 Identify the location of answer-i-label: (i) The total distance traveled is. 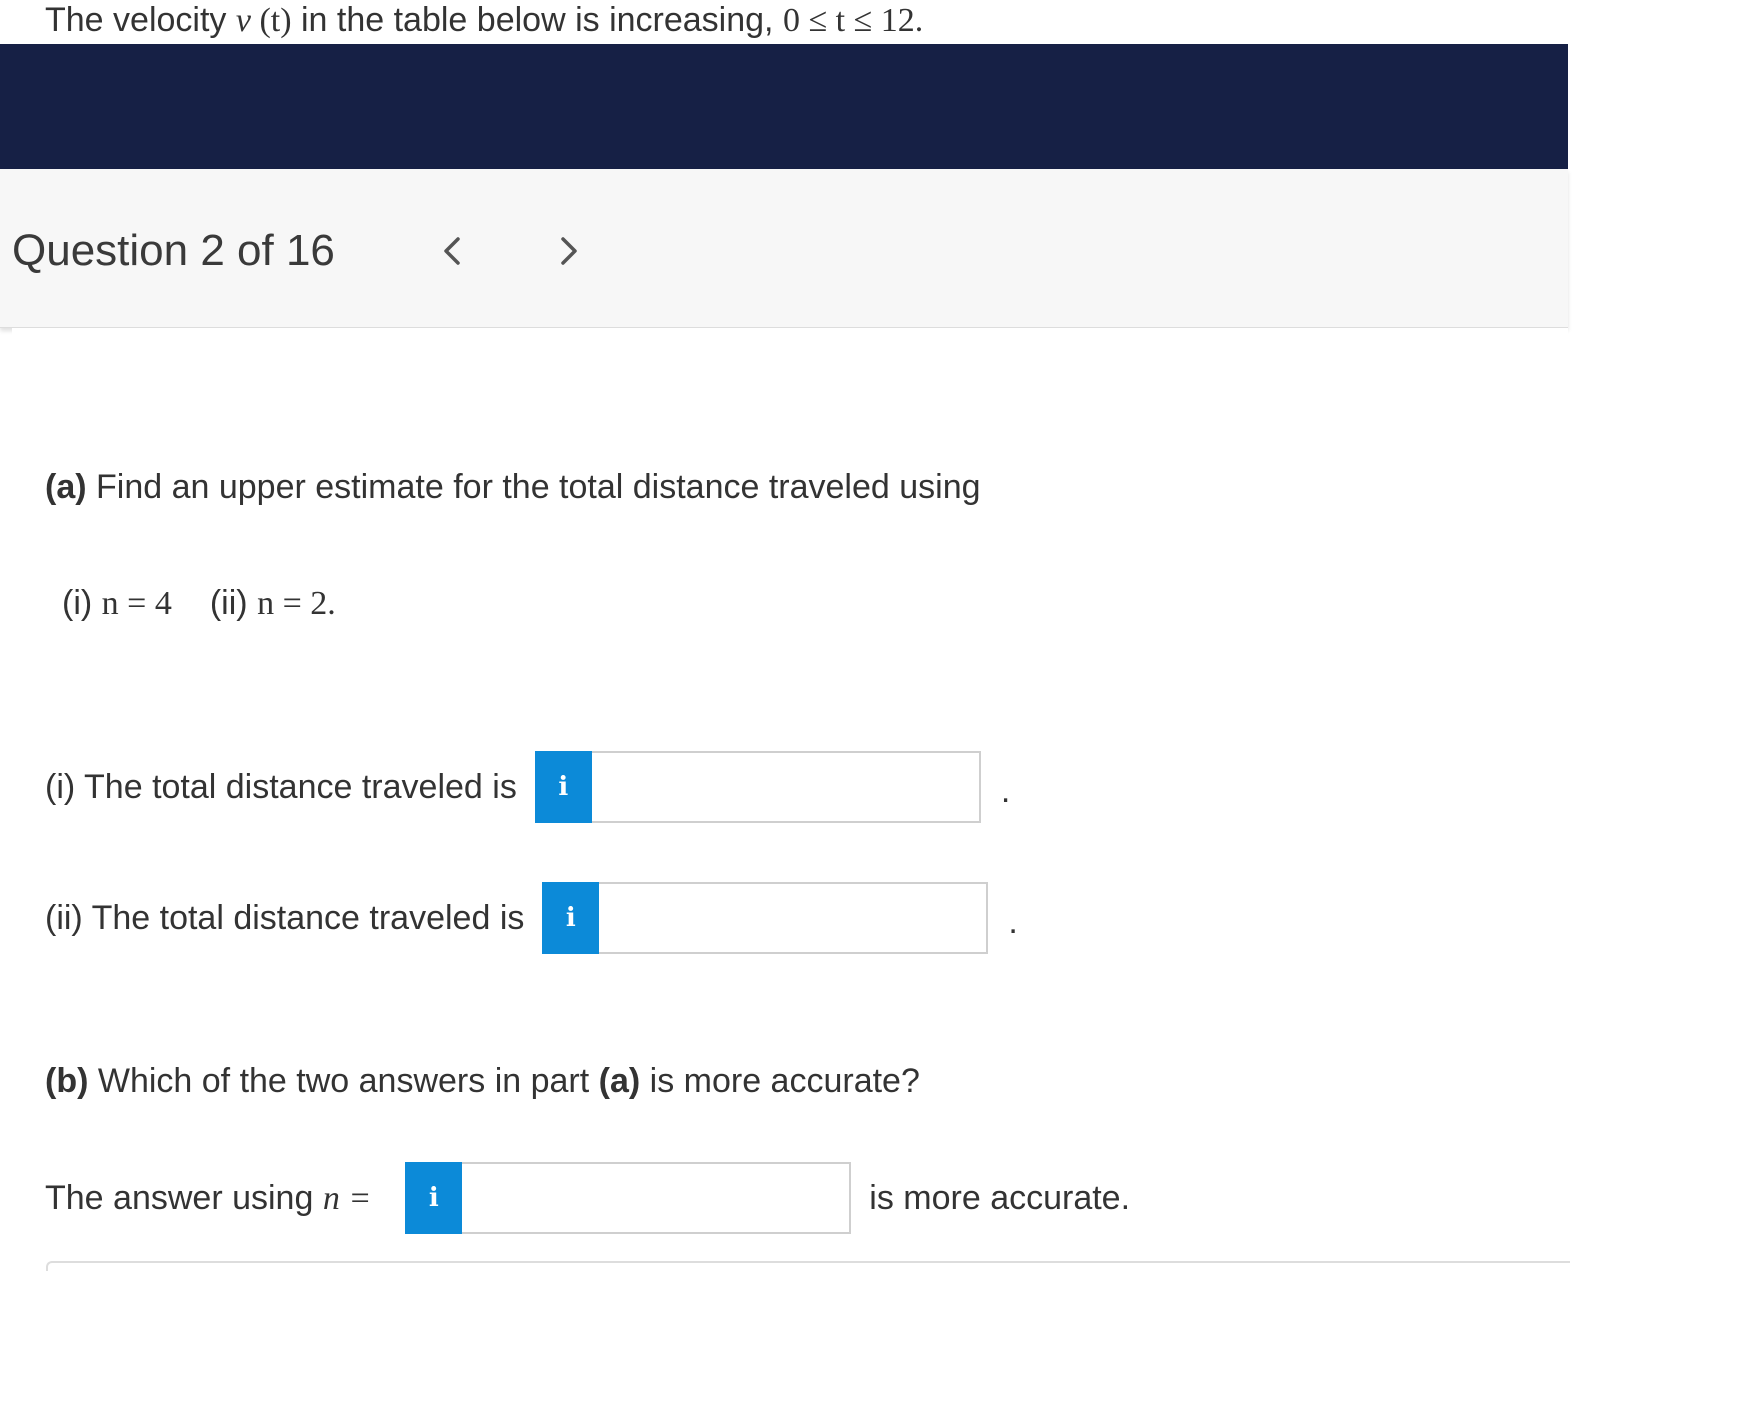
(281, 786).